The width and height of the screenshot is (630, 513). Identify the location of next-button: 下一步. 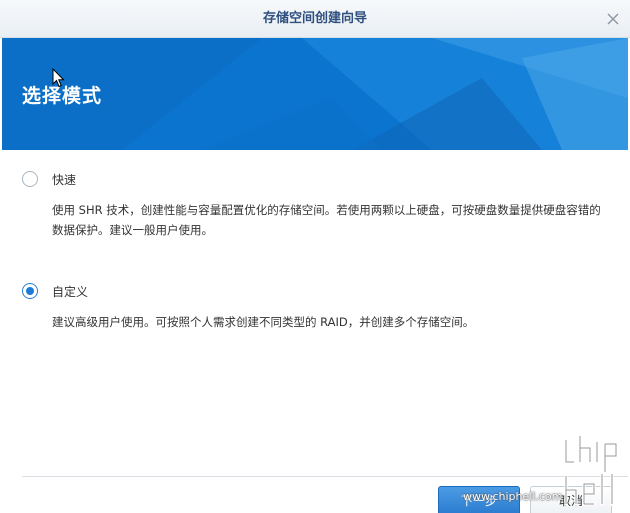
(479, 499).